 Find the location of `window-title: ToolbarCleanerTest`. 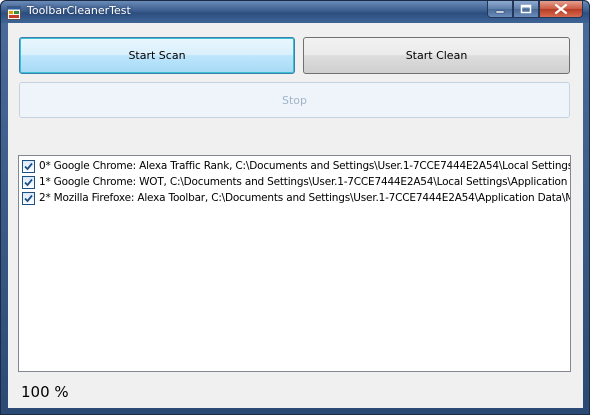

window-title: ToolbarCleanerTest is located at coordinates (79, 10).